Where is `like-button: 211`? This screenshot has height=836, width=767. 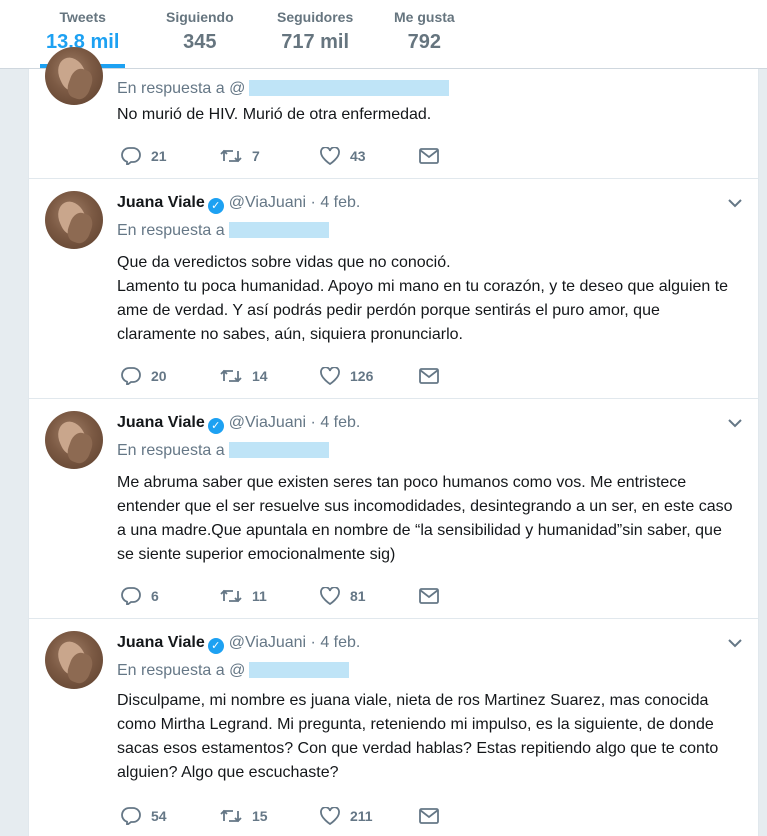
like-button: 211 is located at coordinates (346, 816).